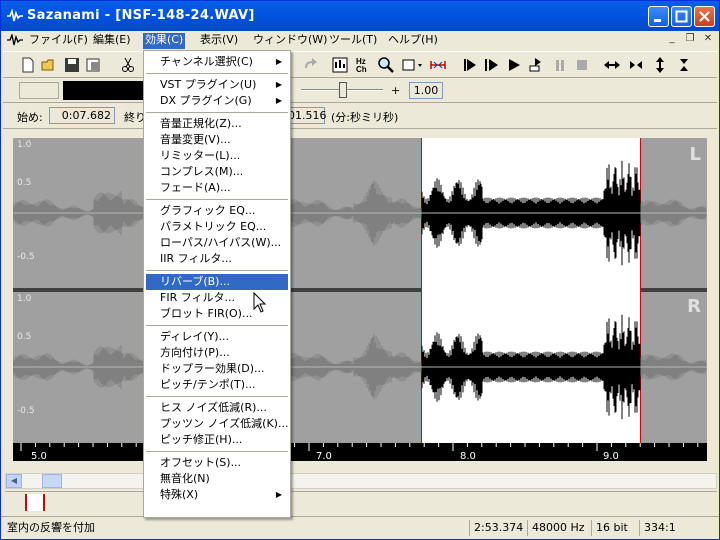 The image size is (720, 540). What do you see at coordinates (14, 481) in the screenshot?
I see `scroll-left-icon: ◀` at bounding box center [14, 481].